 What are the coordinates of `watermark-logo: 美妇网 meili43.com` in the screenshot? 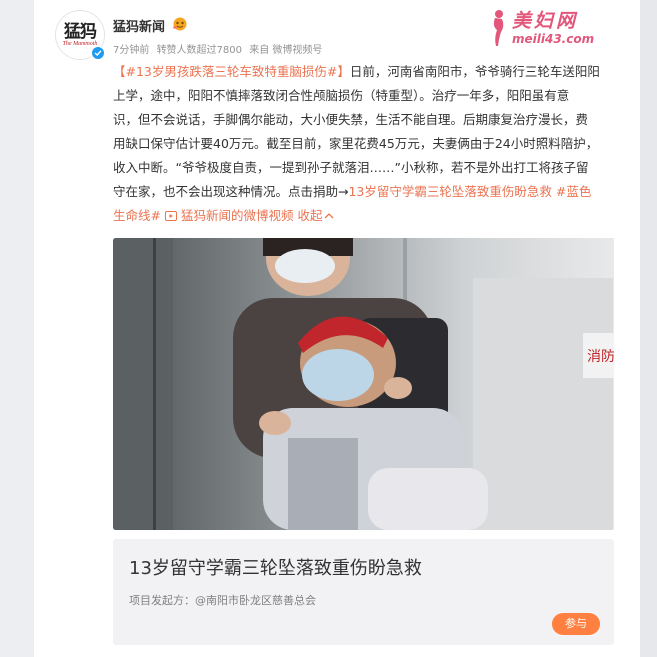 It's located at (563, 29).